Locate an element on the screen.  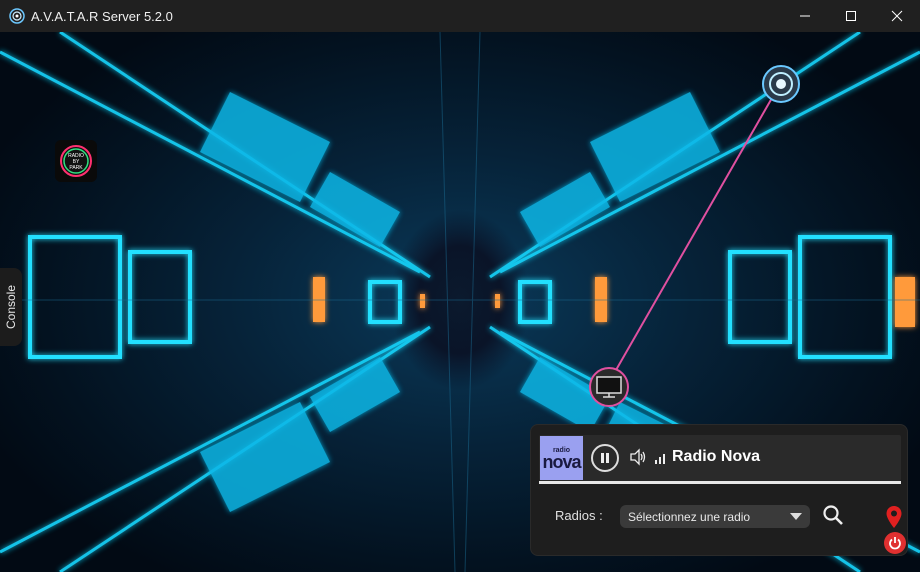
maximize-icon is located at coordinates (851, 16).